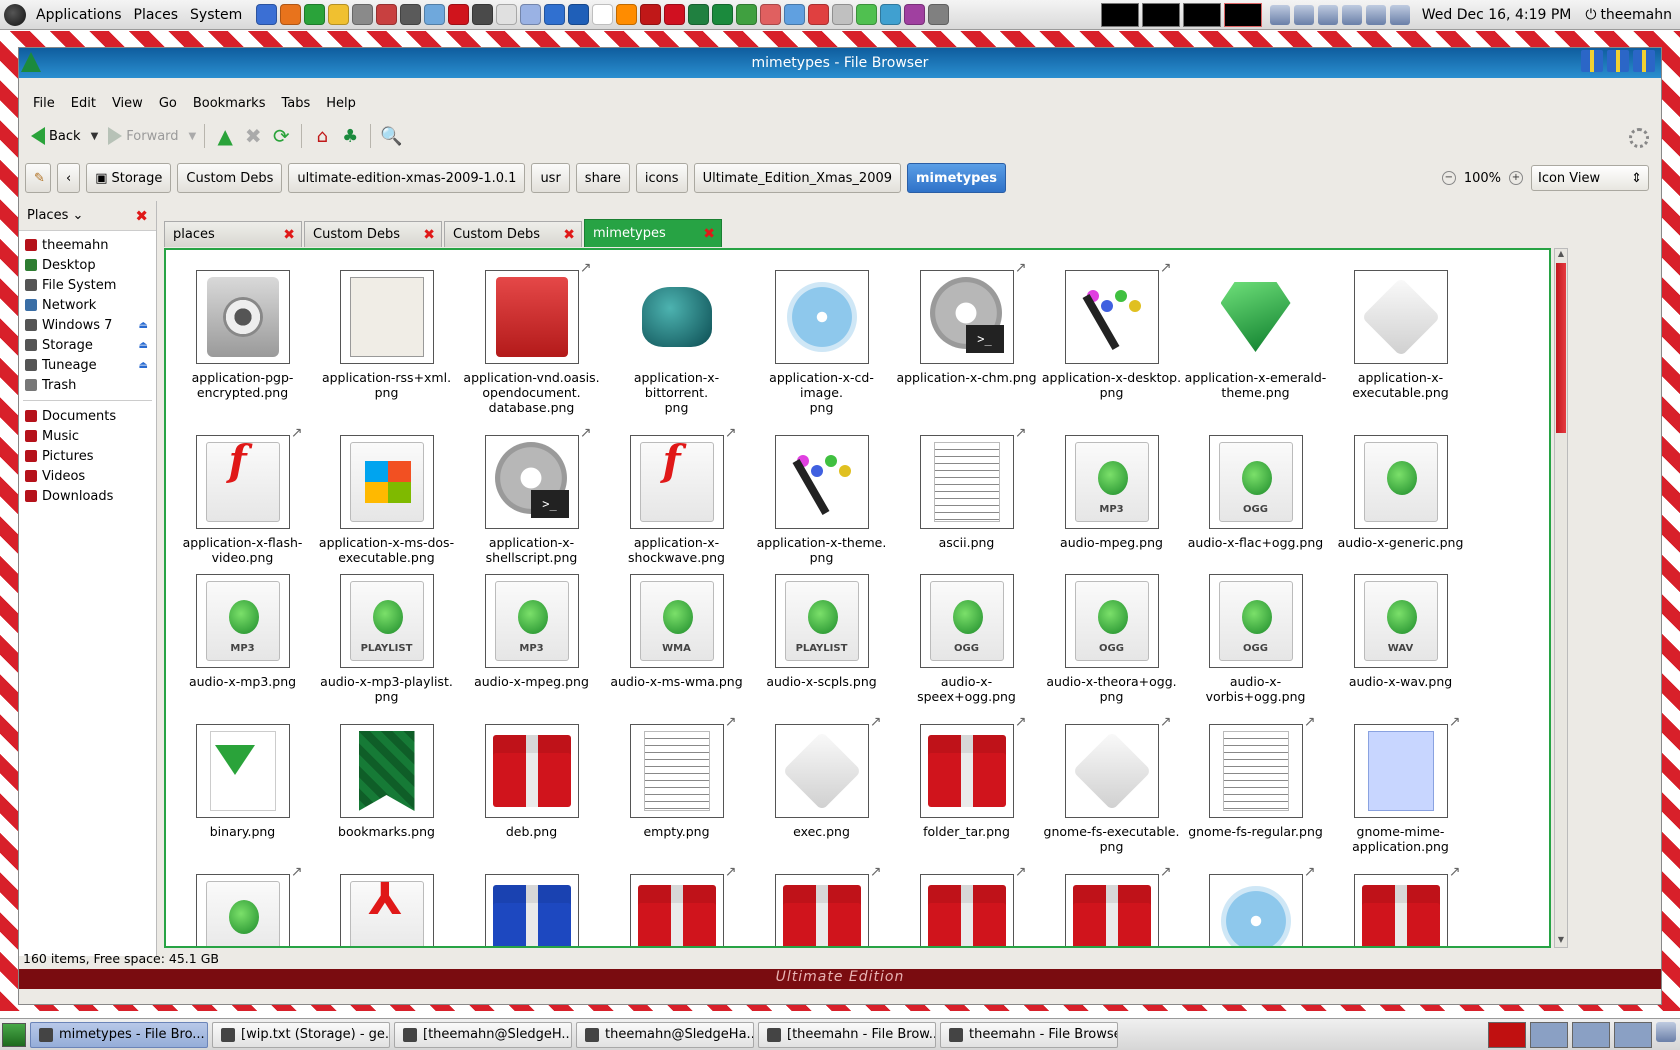 The width and height of the screenshot is (1680, 1050). What do you see at coordinates (797, 178) in the screenshot?
I see `breadcrumb-ultimate-edition-xmas: Ultimate_Edition_Xmas_2009` at bounding box center [797, 178].